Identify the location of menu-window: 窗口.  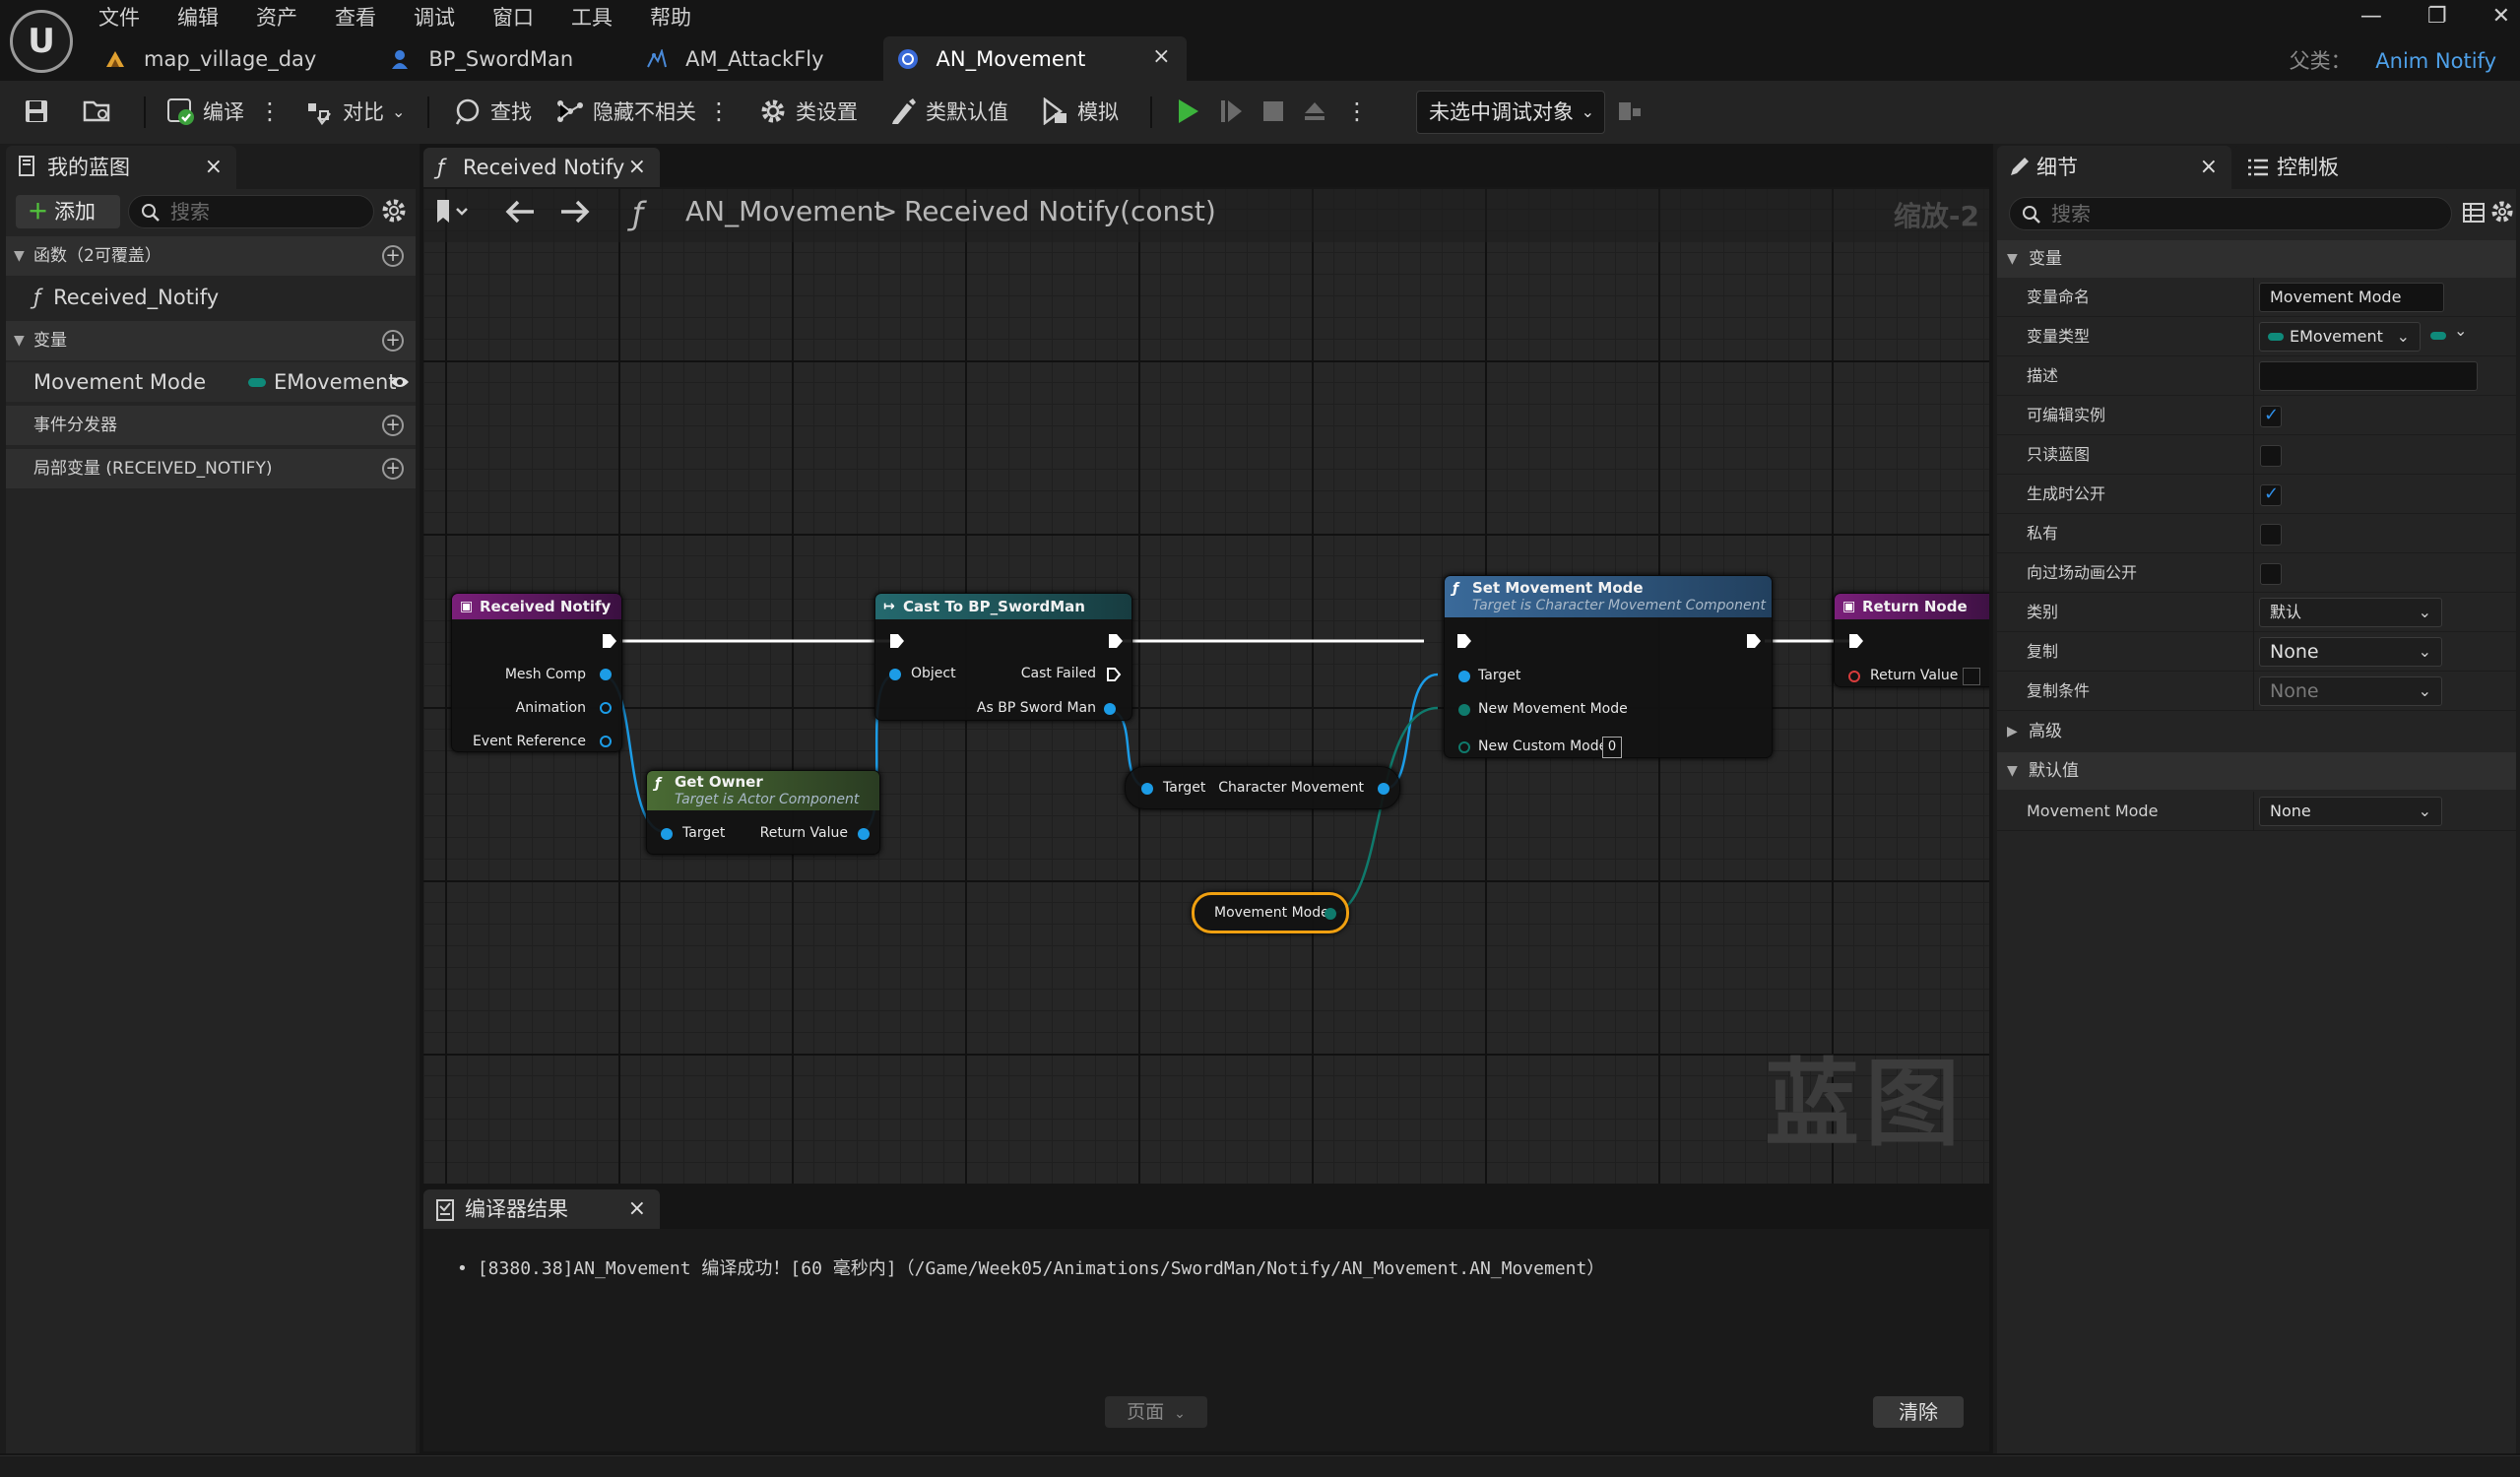
(521, 18).